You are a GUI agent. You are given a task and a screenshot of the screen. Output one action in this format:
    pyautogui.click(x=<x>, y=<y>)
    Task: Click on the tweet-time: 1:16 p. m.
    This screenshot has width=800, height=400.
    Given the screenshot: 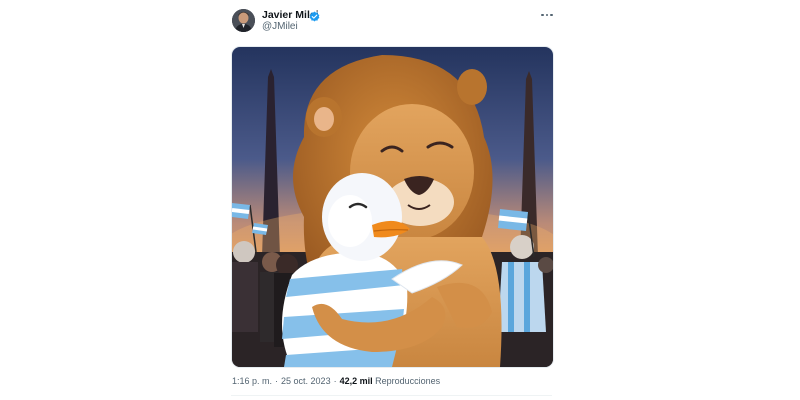 What is the action you would take?
    pyautogui.click(x=252, y=381)
    